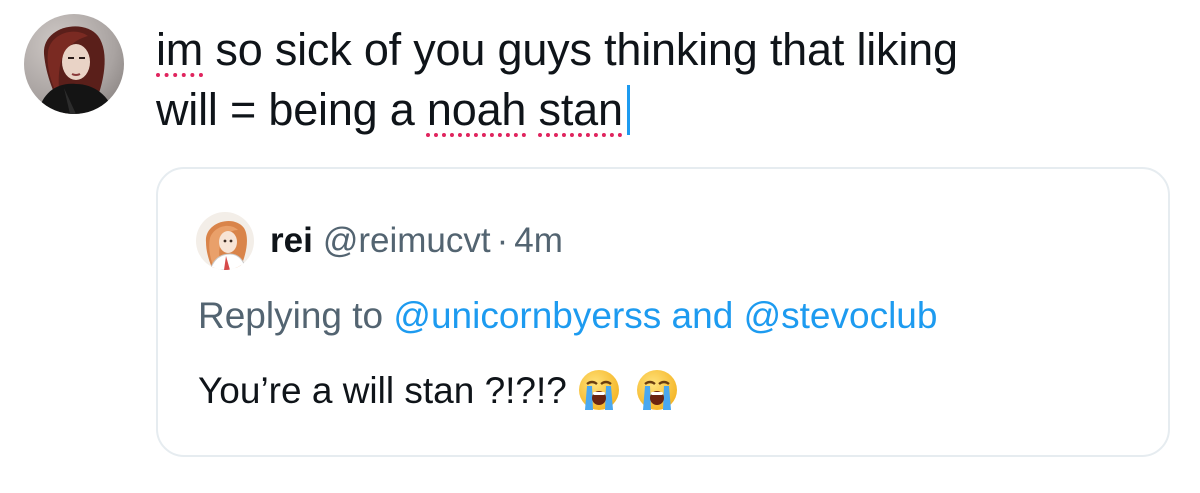  I want to click on misspelled-word: stan, so click(580, 109).